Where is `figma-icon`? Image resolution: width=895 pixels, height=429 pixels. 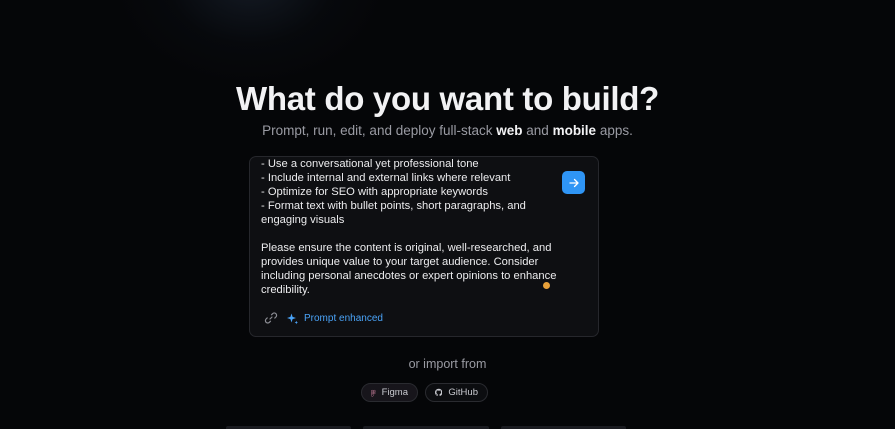
figma-icon is located at coordinates (373, 393).